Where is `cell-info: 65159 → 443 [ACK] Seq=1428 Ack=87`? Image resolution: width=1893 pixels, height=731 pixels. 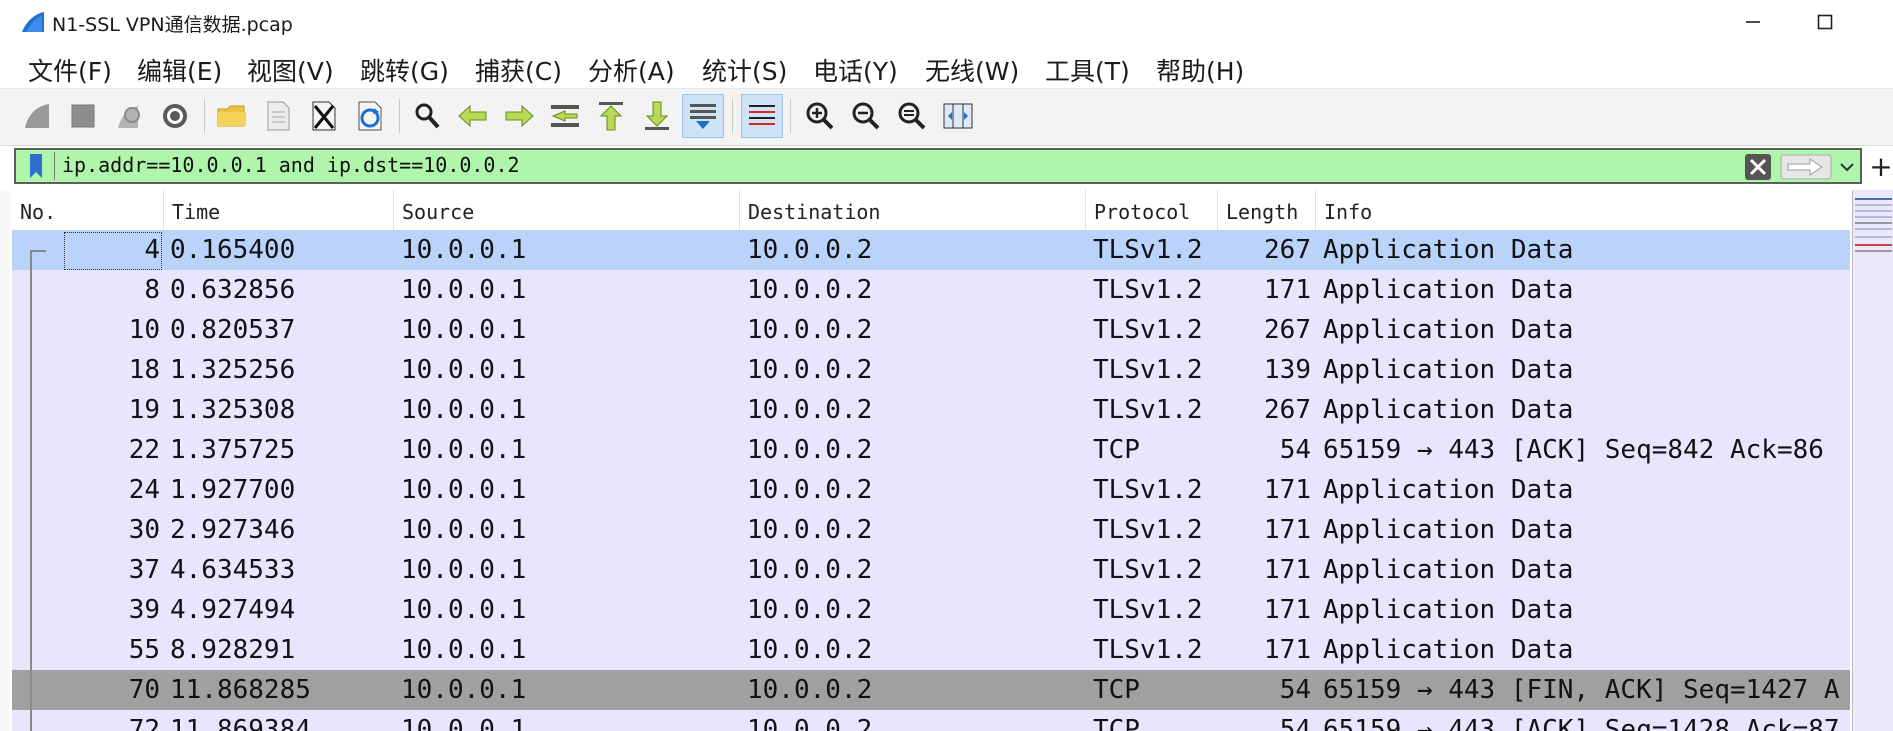
cell-info: 65159 → 443 [ACK] Seq=1428 Ack=87 is located at coordinates (1581, 723).